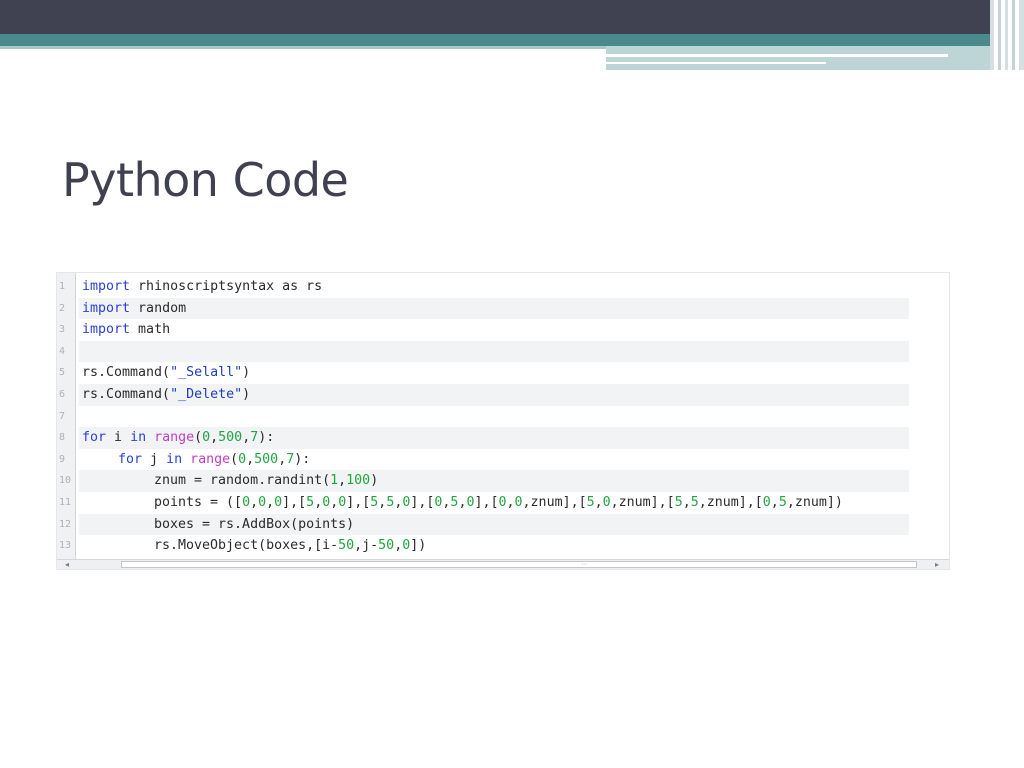 Image resolution: width=1024 pixels, height=768 pixels. I want to click on header-stripes-decoration, so click(1007, 35).